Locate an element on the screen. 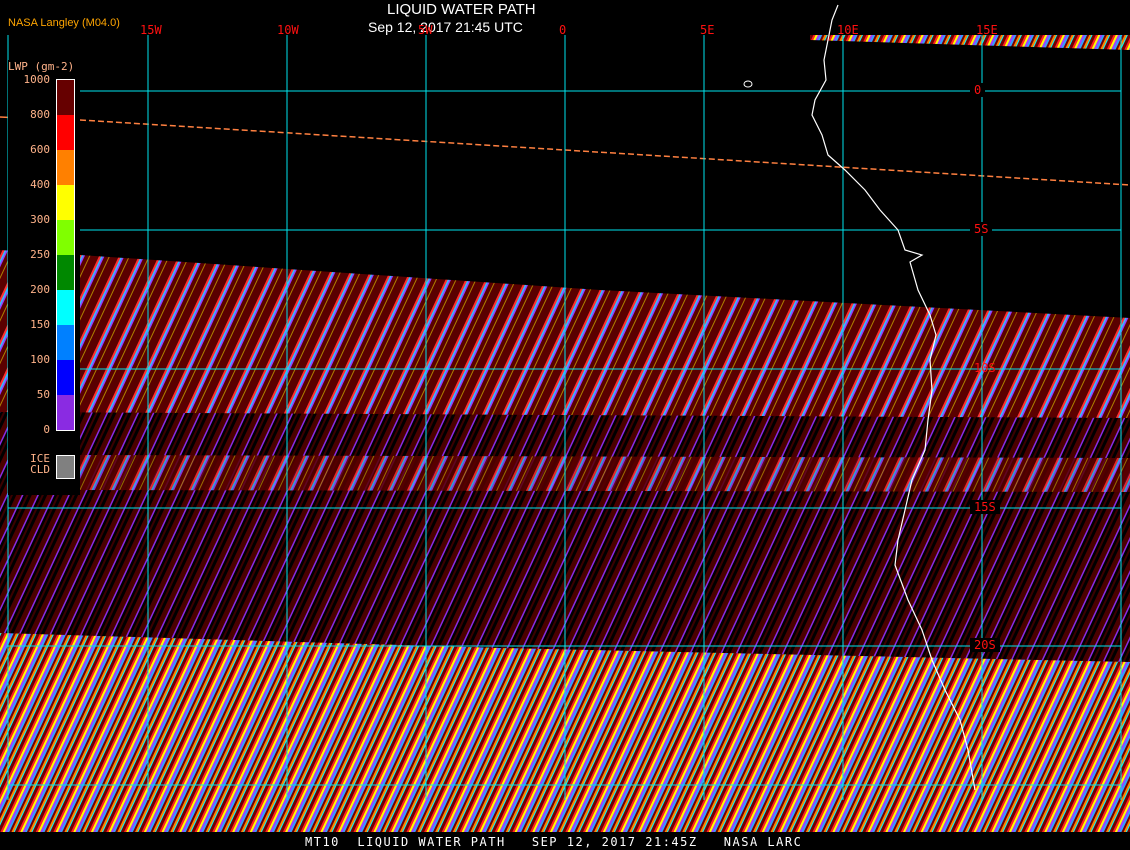  longitude-label: 10E is located at coordinates (848, 30).